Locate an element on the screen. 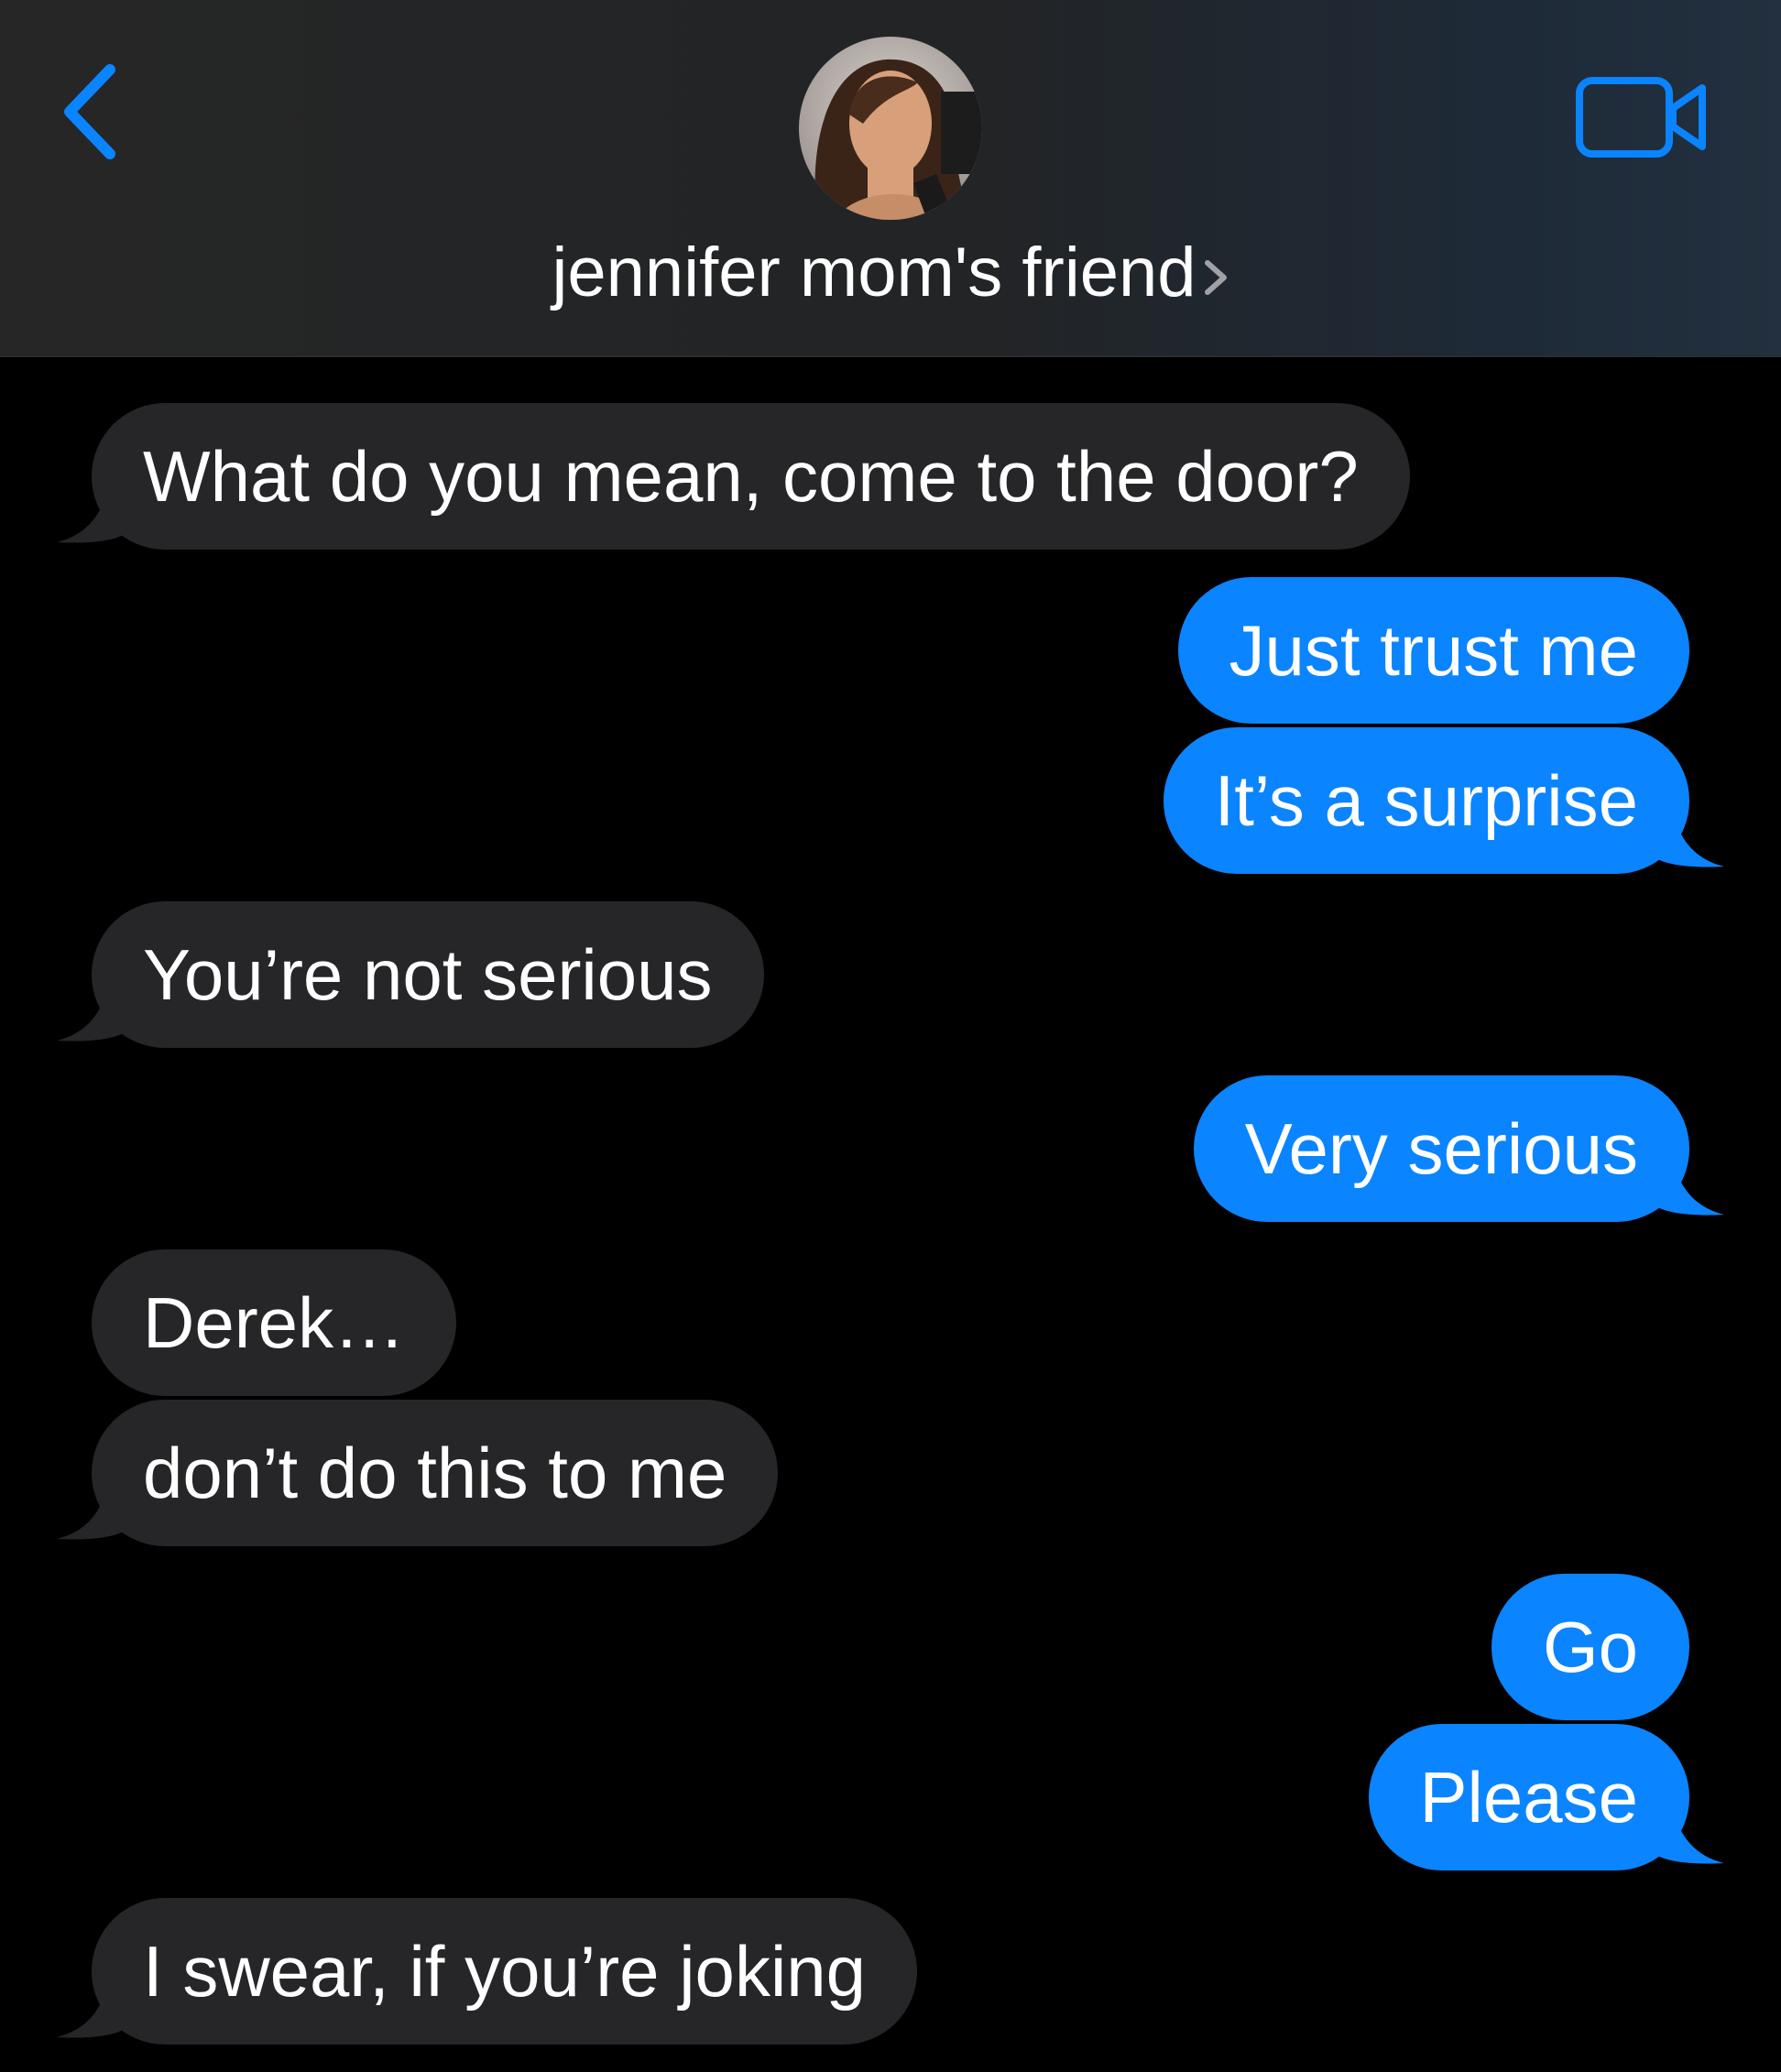 The height and width of the screenshot is (2072, 1781). message-text: Just trust me is located at coordinates (1433, 651).